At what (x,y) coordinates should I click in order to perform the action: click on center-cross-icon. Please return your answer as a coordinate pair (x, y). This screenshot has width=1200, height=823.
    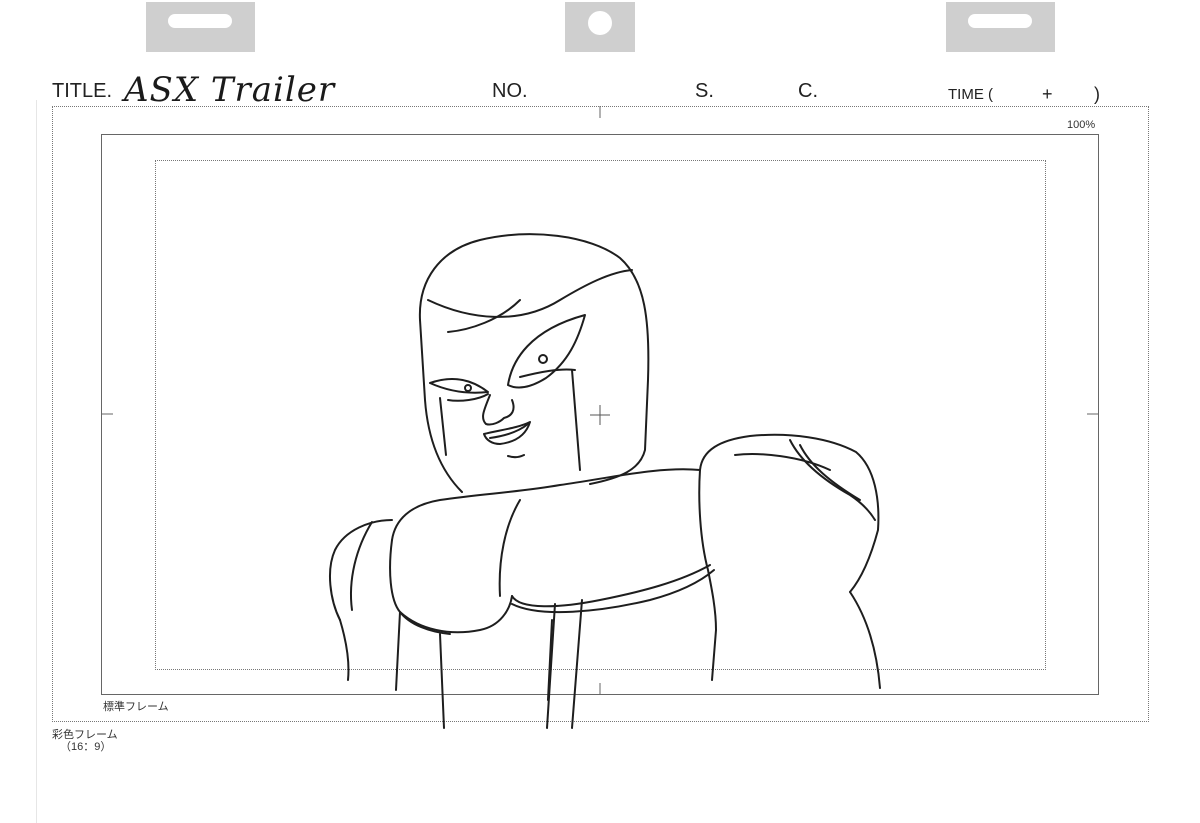
    Looking at the image, I should click on (600, 415).